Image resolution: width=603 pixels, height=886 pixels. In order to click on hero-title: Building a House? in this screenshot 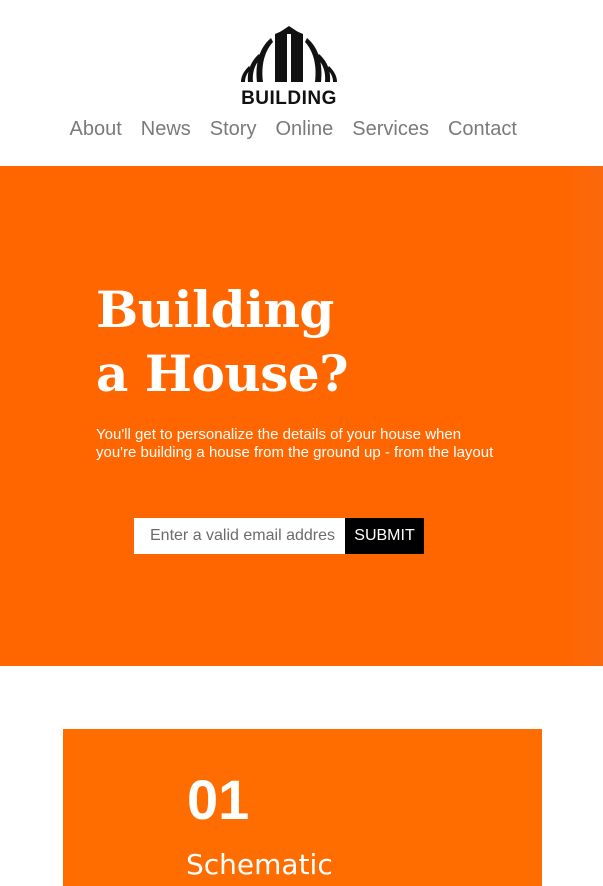, I will do `click(222, 342)`.